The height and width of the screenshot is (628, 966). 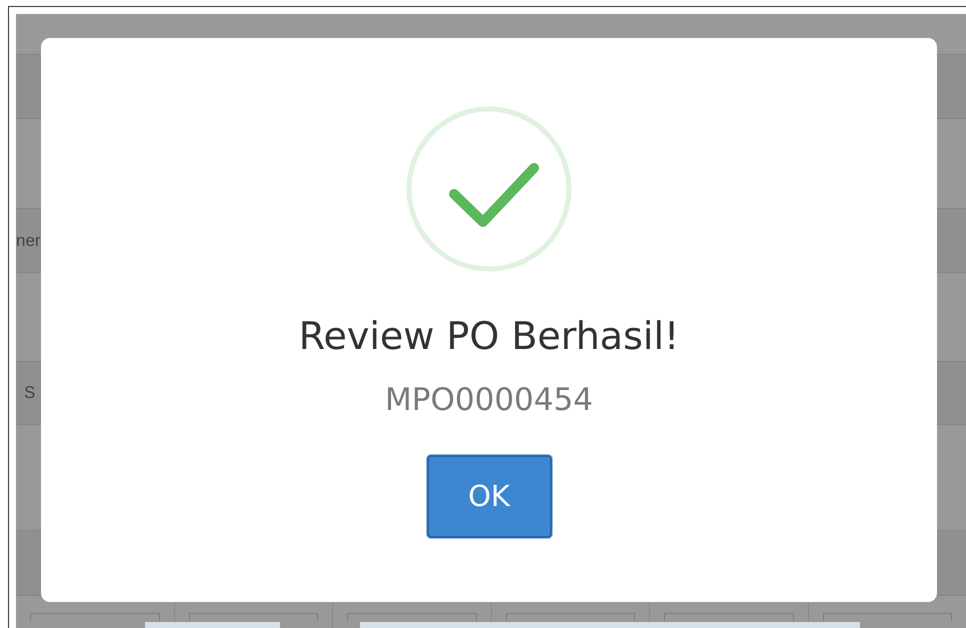 I want to click on po-number: MPO0000454, so click(x=489, y=400).